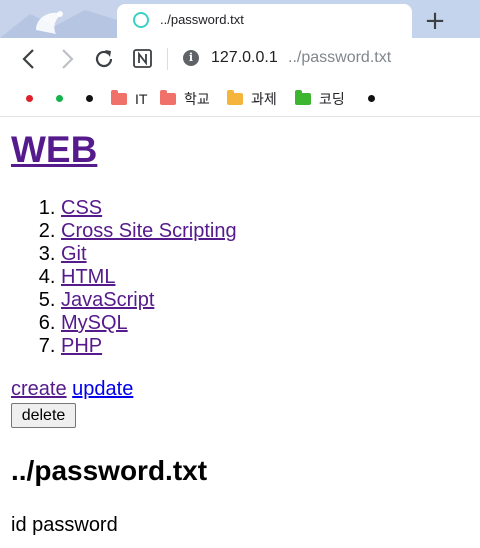  I want to click on topic-link-git: Git, so click(74, 254).